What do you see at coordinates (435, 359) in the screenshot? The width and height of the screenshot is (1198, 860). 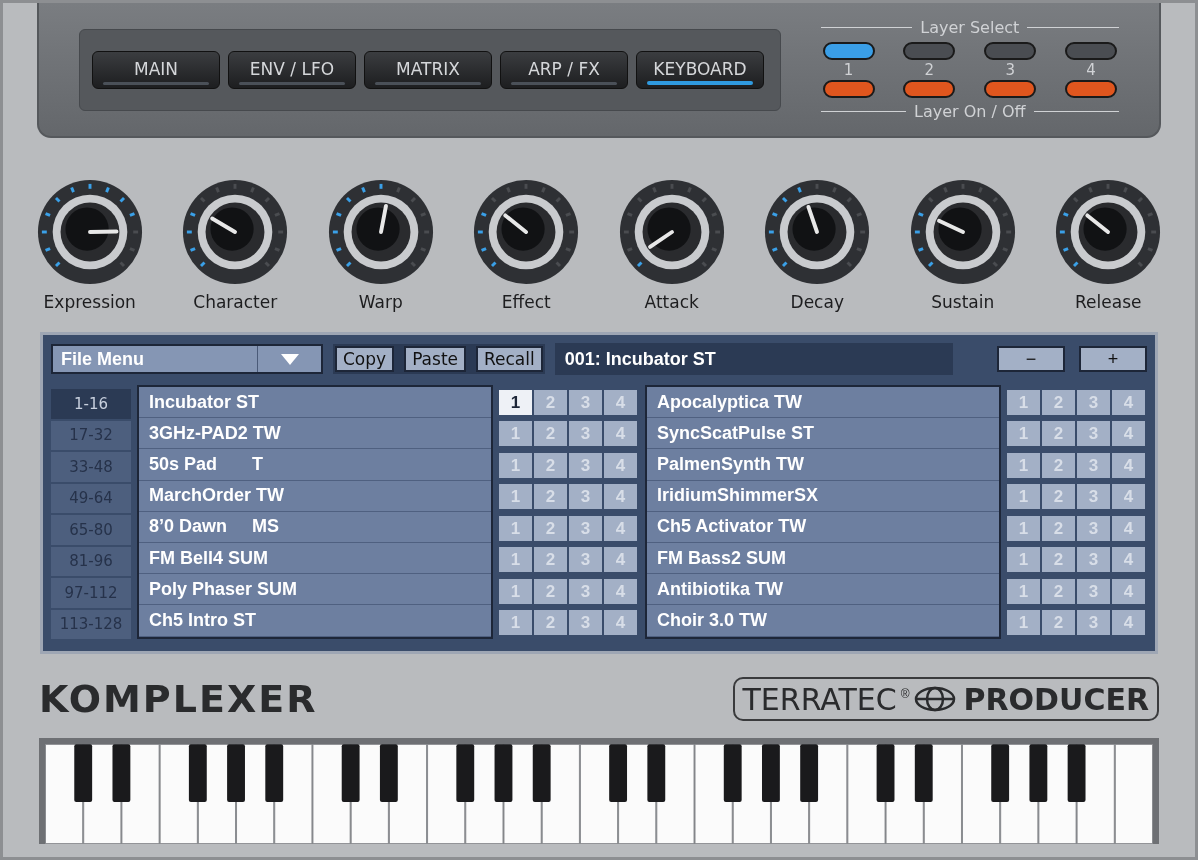 I see `preset-action-button: Paste` at bounding box center [435, 359].